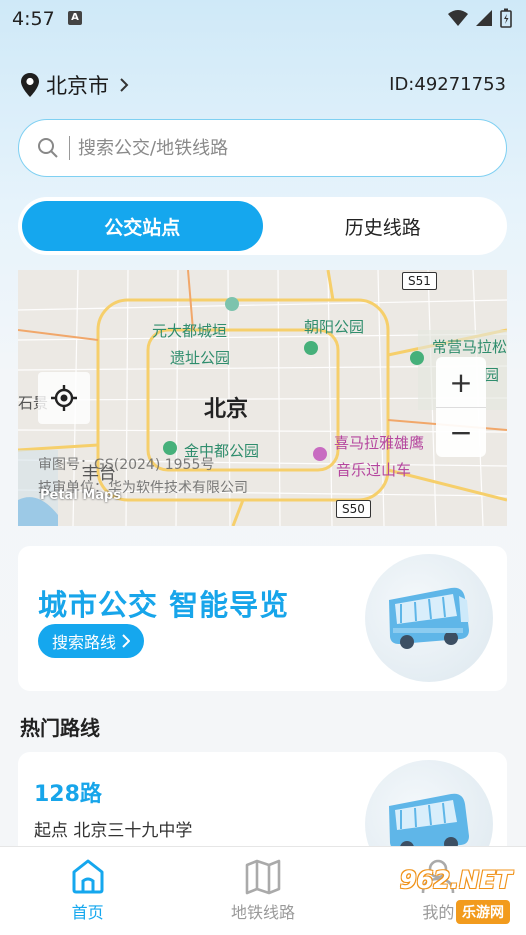 The height and width of the screenshot is (935, 526). What do you see at coordinates (458, 18) in the screenshot?
I see `wifi-icon` at bounding box center [458, 18].